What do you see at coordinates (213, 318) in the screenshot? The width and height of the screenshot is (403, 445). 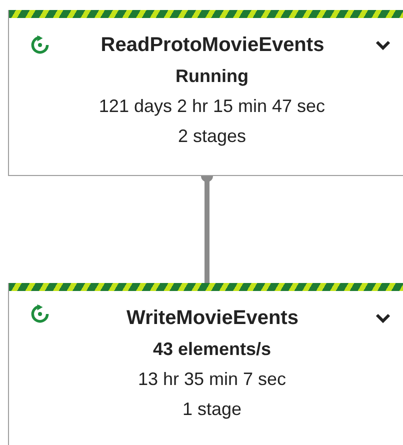 I see `stage-title: WriteMovieEvents` at bounding box center [213, 318].